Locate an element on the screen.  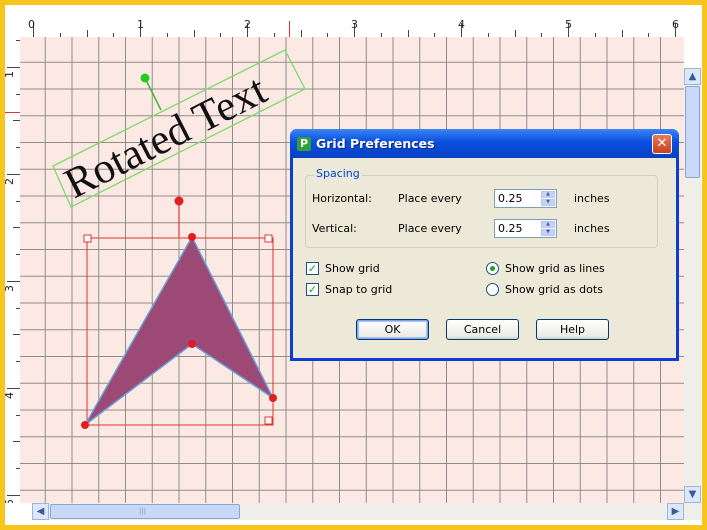
show-grid-as-dots-radio is located at coordinates (492, 289).